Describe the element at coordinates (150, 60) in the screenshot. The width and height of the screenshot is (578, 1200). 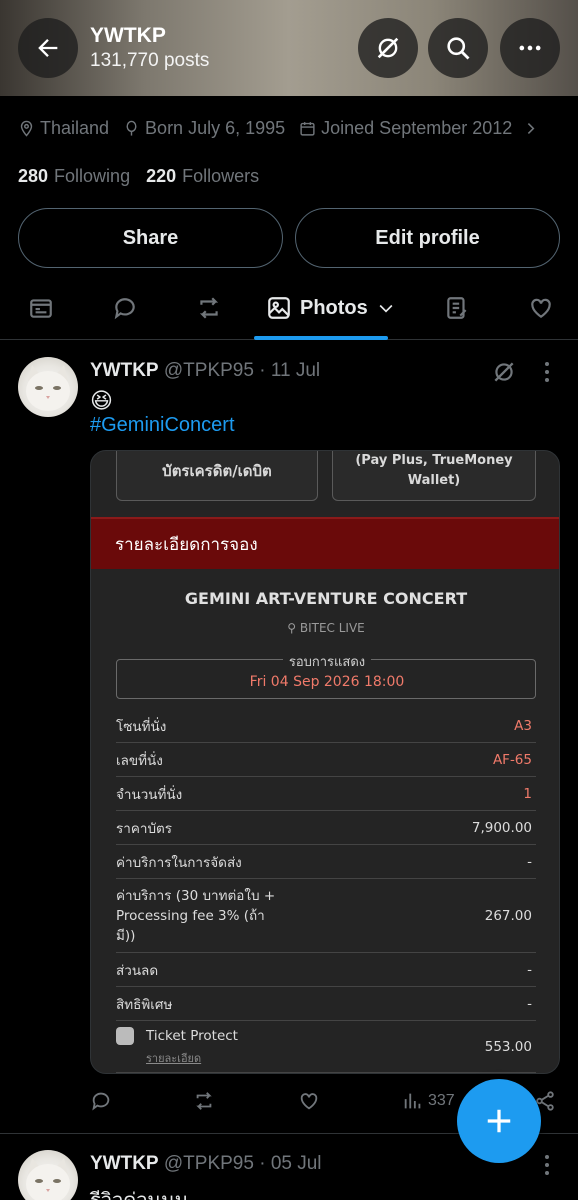
I see `posts-count: 131,770 posts` at that location.